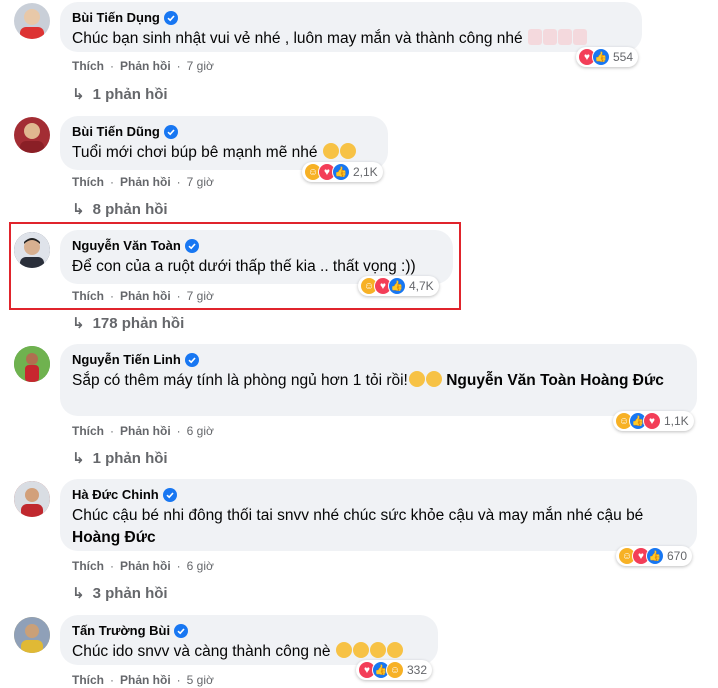  I want to click on commenter-name: Bùi Tiến Dũng, so click(116, 132).